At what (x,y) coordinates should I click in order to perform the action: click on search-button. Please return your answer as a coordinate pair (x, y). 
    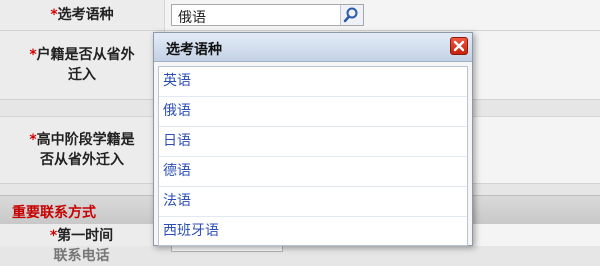
    Looking at the image, I should click on (351, 15).